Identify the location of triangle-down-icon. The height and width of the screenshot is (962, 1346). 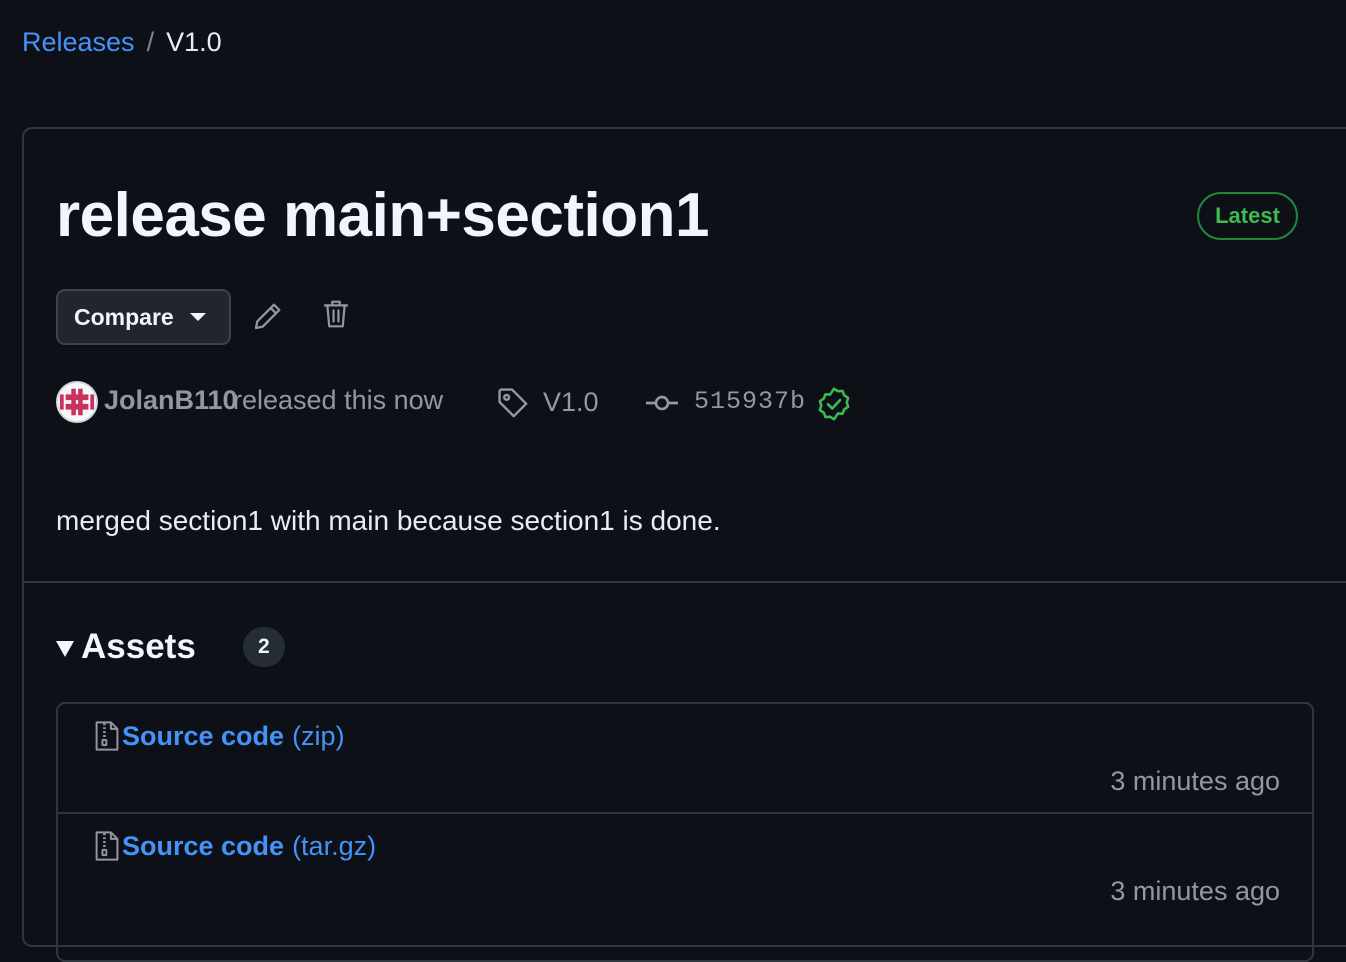
(65, 649).